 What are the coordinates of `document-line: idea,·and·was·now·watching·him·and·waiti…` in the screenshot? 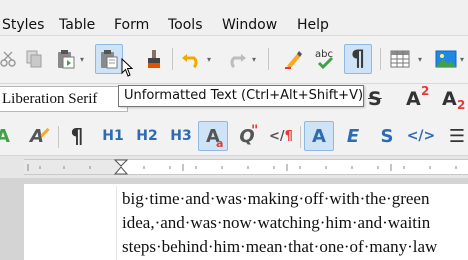 It's located at (276, 222).